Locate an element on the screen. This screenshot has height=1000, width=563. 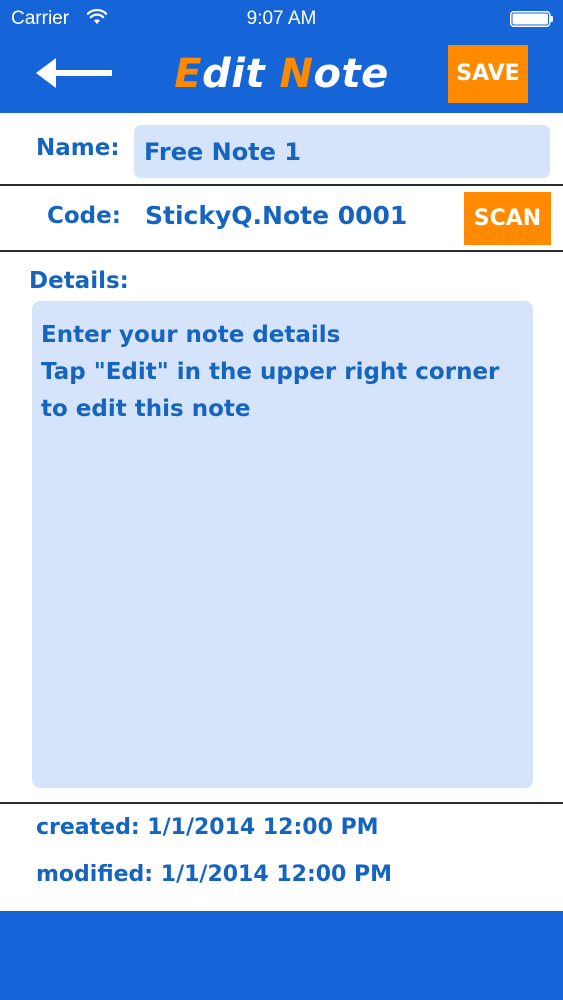
details-label: Details: is located at coordinates (79, 281).